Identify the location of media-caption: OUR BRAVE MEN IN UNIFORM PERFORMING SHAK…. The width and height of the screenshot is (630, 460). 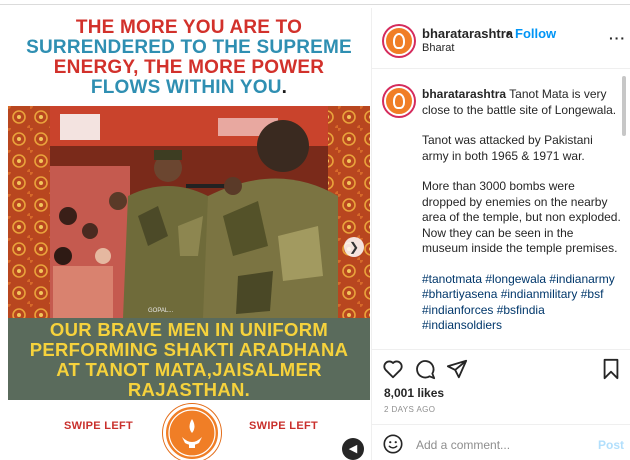
(189, 359).